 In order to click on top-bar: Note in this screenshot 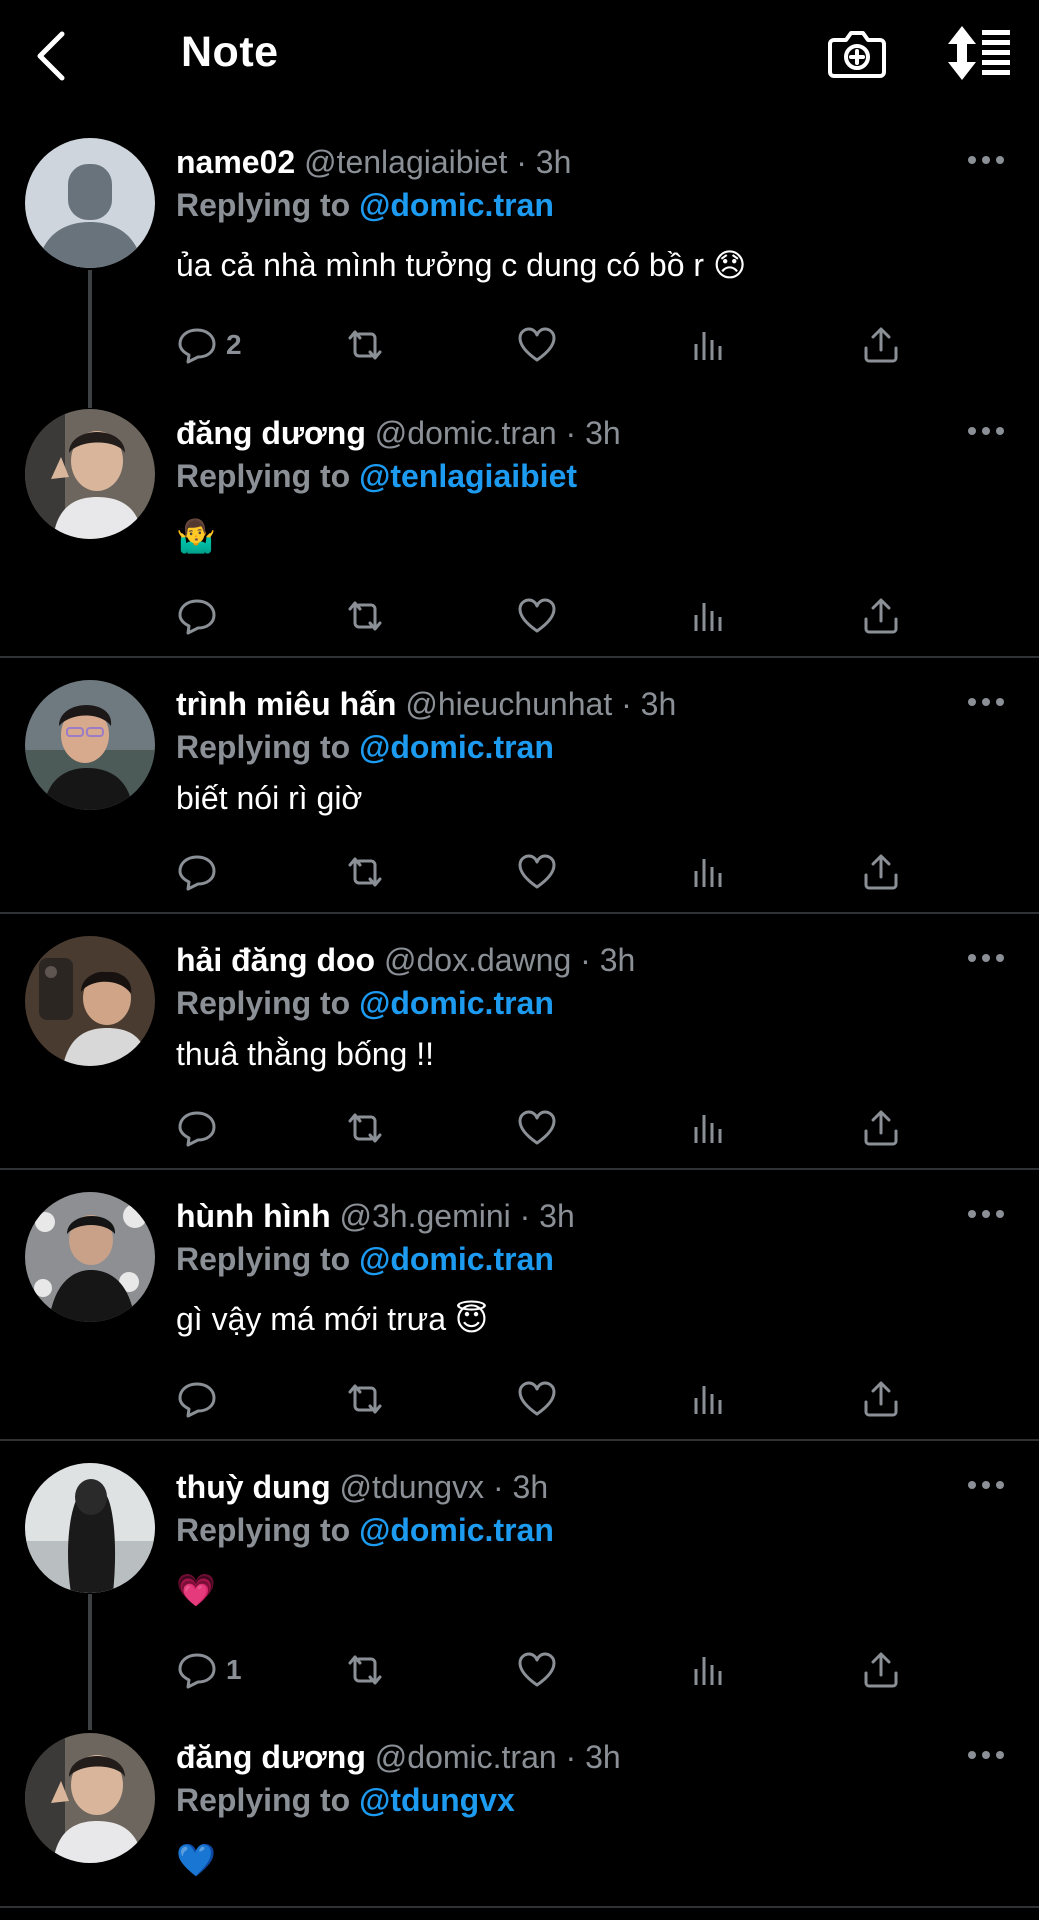, I will do `click(519, 56)`.